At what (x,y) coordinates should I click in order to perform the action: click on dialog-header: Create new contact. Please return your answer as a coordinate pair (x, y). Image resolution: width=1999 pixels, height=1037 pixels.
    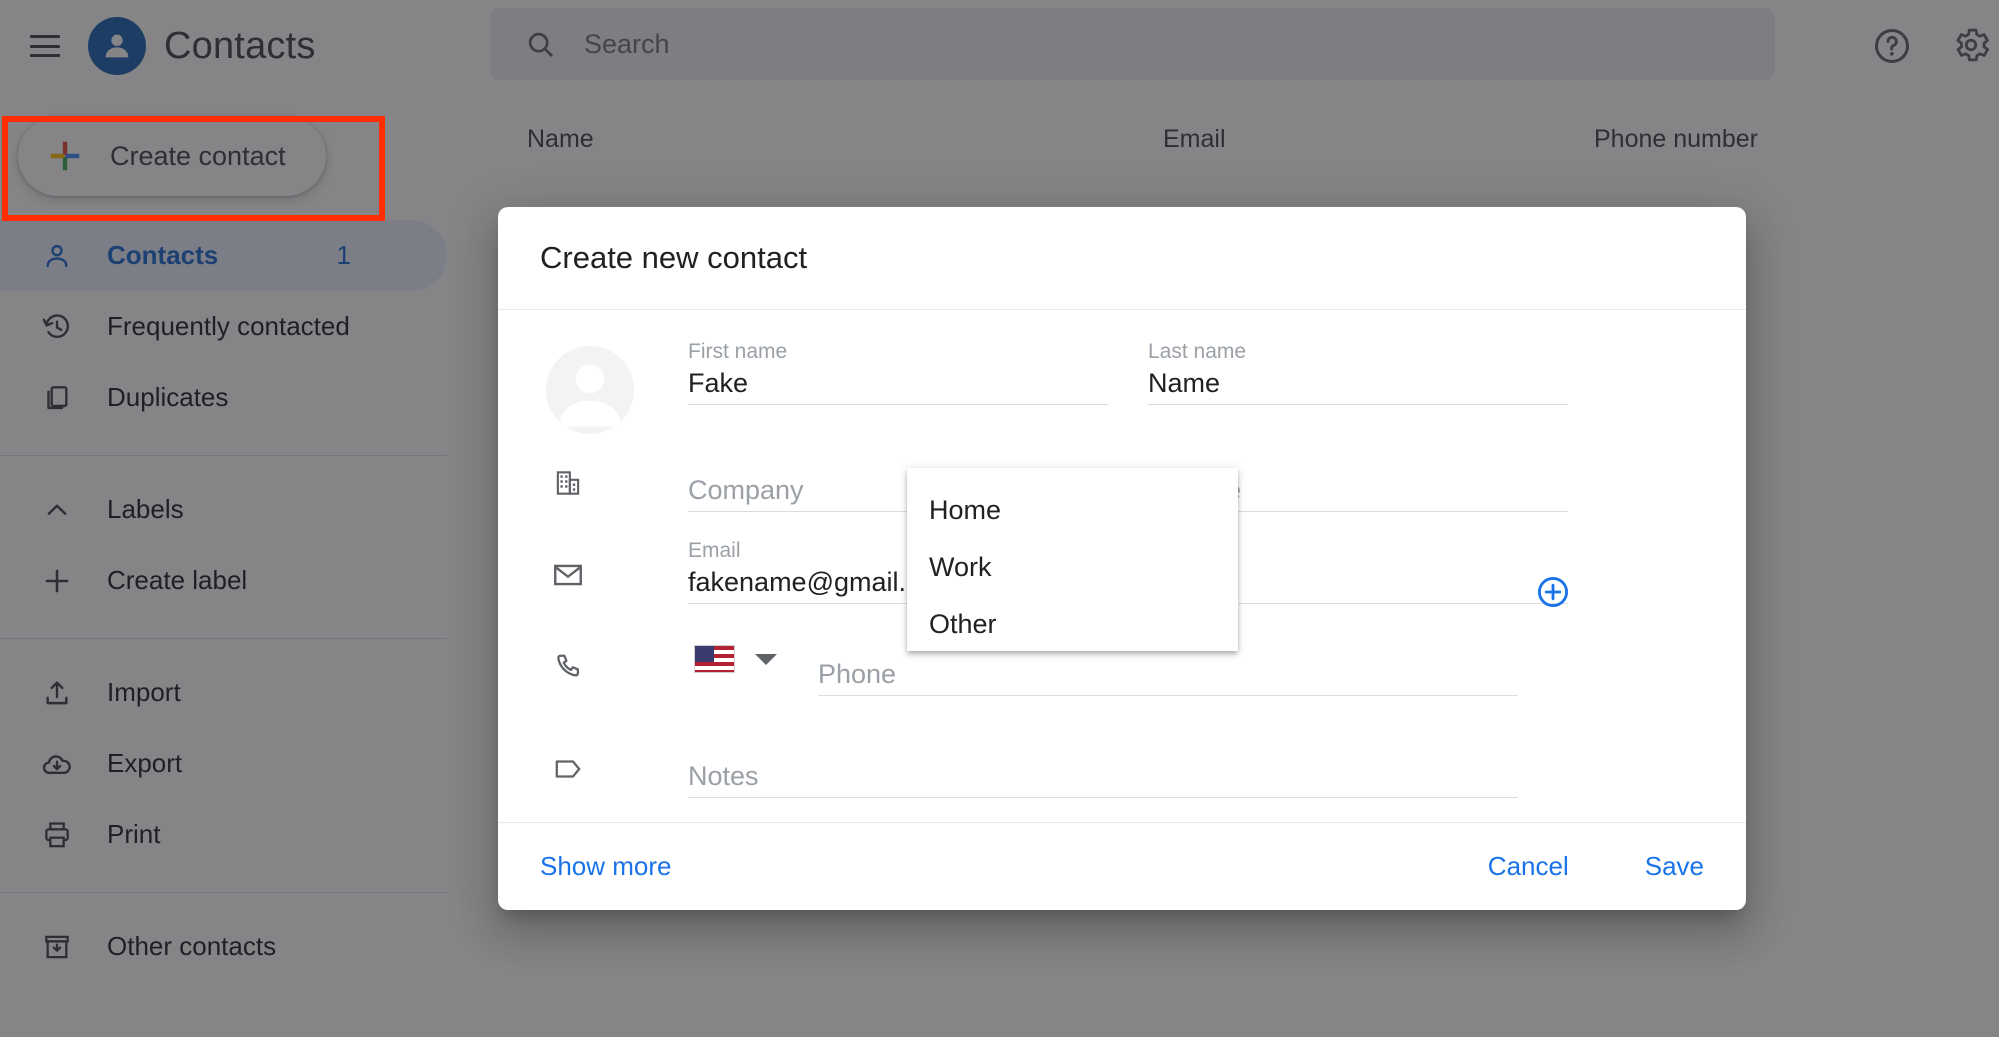
    Looking at the image, I should click on (1122, 258).